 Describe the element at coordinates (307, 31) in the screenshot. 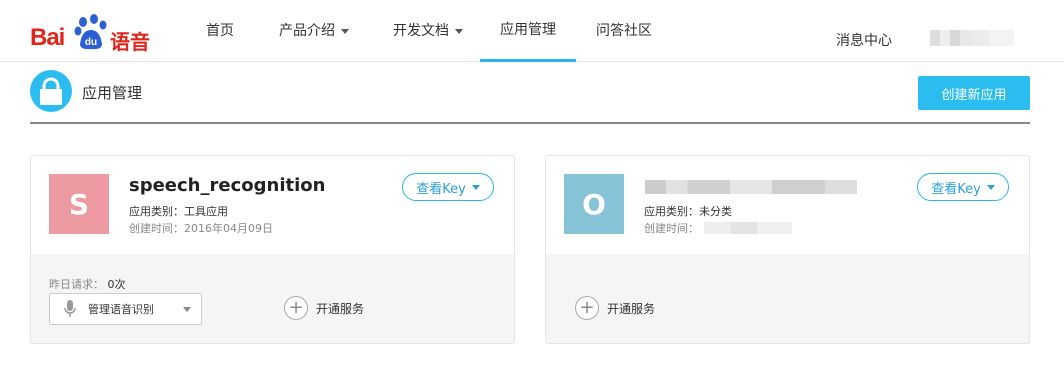

I see `nav-label: 产品介绍` at that location.